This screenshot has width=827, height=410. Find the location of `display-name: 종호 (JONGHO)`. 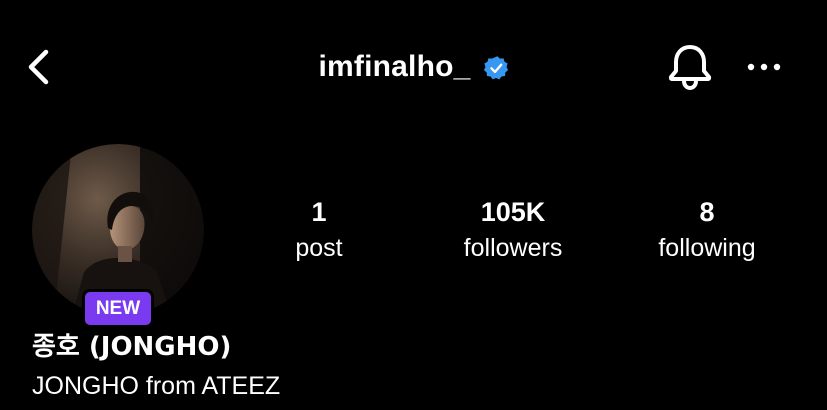

display-name: 종호 (JONGHO) is located at coordinates (132, 347).